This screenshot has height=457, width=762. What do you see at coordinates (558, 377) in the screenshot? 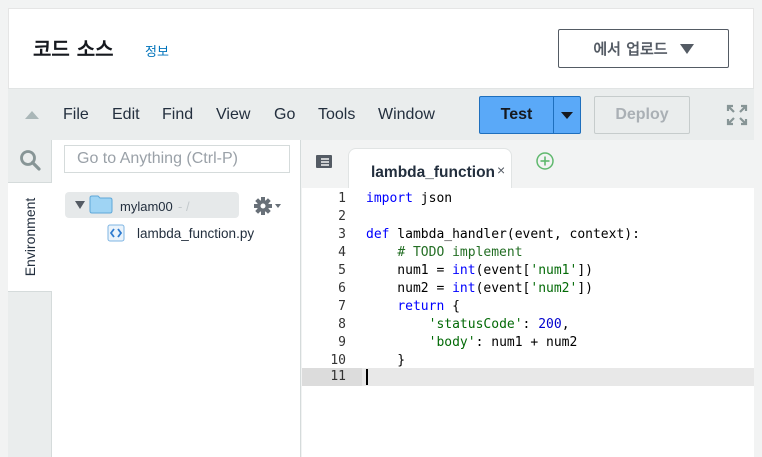
I see `active-line-highlight` at bounding box center [558, 377].